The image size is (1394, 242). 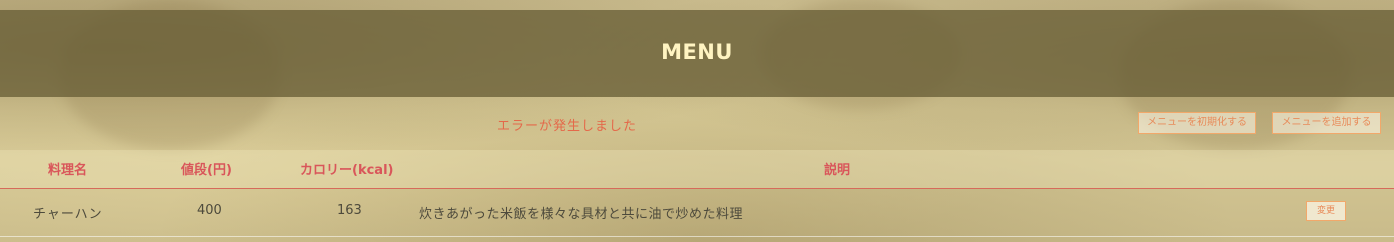 What do you see at coordinates (837, 170) in the screenshot?
I see `column-header-description: 説明` at bounding box center [837, 170].